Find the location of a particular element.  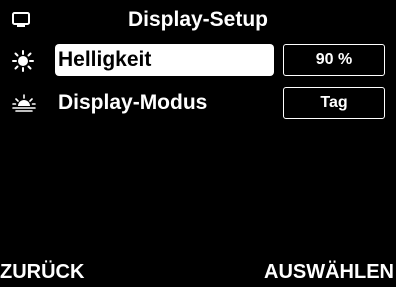

menu-item-label: Display-Modus is located at coordinates (164, 103).